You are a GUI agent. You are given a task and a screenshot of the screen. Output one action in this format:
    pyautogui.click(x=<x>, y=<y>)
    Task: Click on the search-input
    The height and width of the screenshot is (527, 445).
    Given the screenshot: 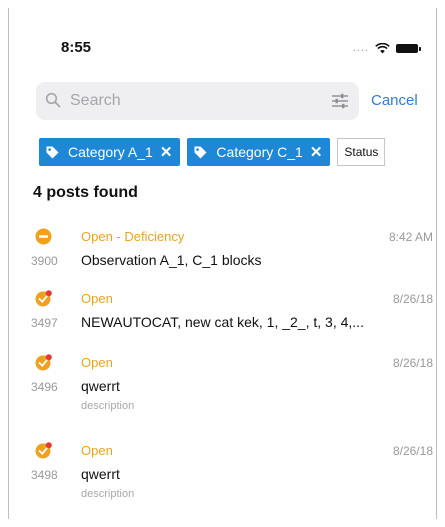 What is the action you would take?
    pyautogui.click(x=195, y=101)
    